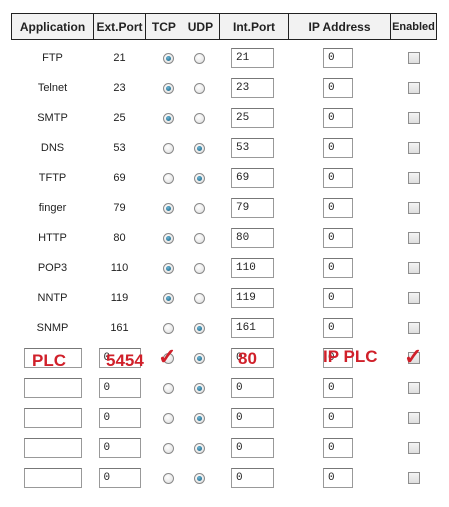 The image size is (449, 507). What do you see at coordinates (224, 478) in the screenshot?
I see `table-row: 0 0 0` at bounding box center [224, 478].